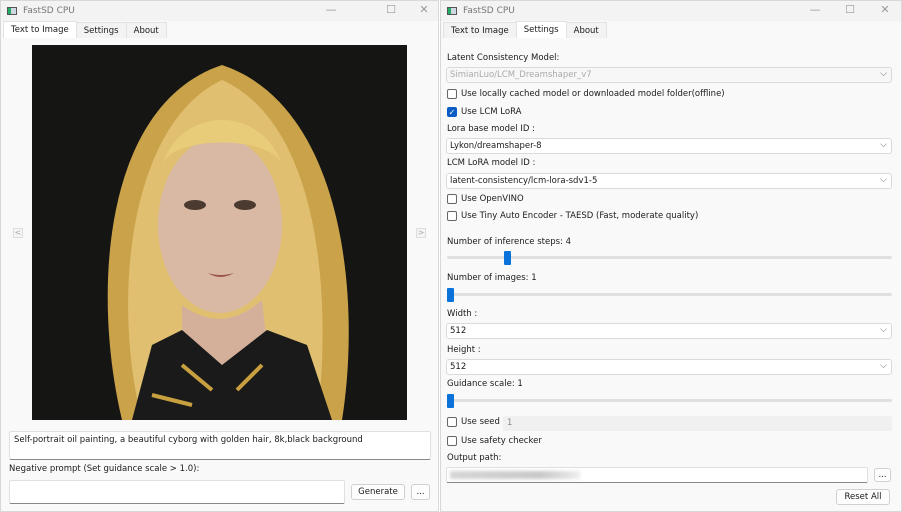 The width and height of the screenshot is (902, 512). Describe the element at coordinates (492, 278) in the screenshot. I see `images-label: Number of images: 1` at that location.